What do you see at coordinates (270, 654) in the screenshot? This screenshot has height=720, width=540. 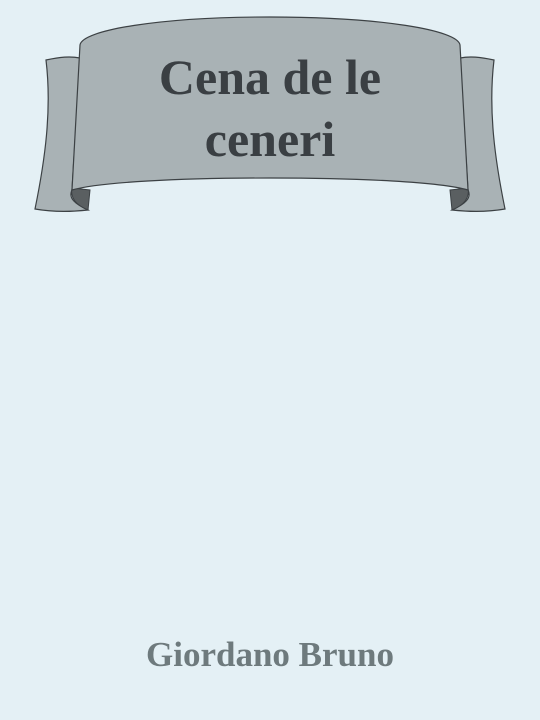 I see `author-name: Giordano Bruno` at bounding box center [270, 654].